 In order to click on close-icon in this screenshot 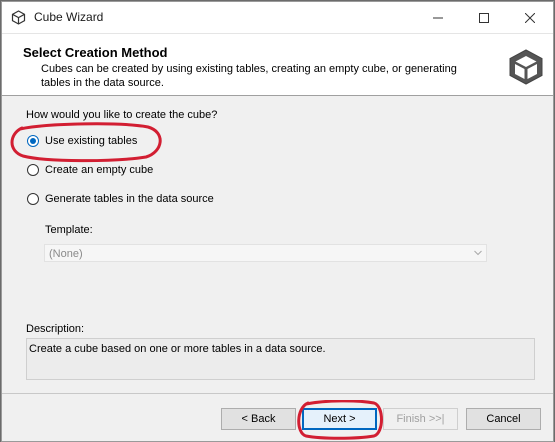, I will do `click(530, 17)`.